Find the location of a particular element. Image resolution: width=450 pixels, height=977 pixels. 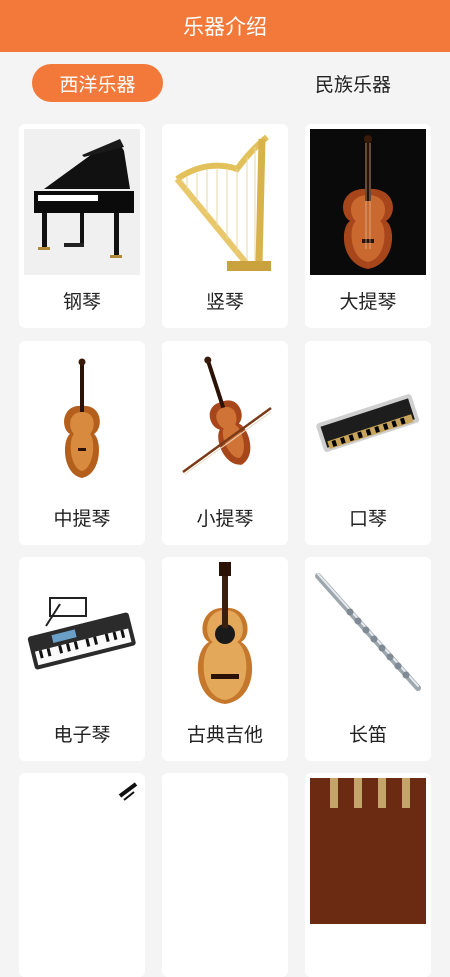

piano-icon is located at coordinates (82, 202).